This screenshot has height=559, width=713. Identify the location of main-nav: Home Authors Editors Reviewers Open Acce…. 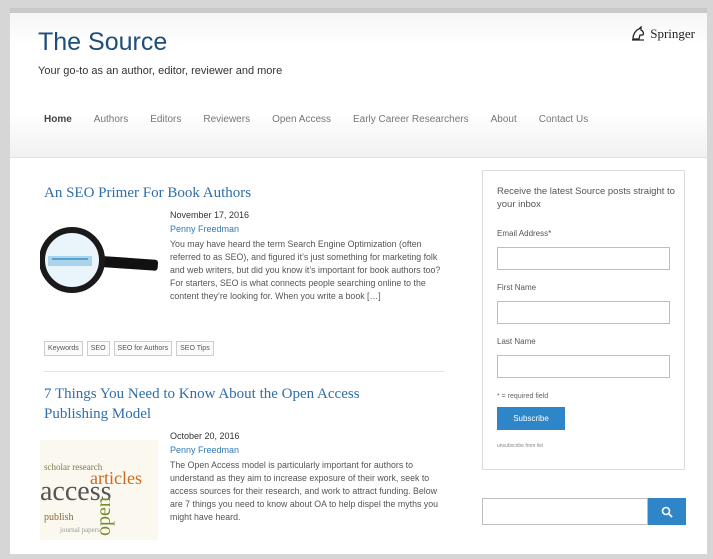
(327, 119).